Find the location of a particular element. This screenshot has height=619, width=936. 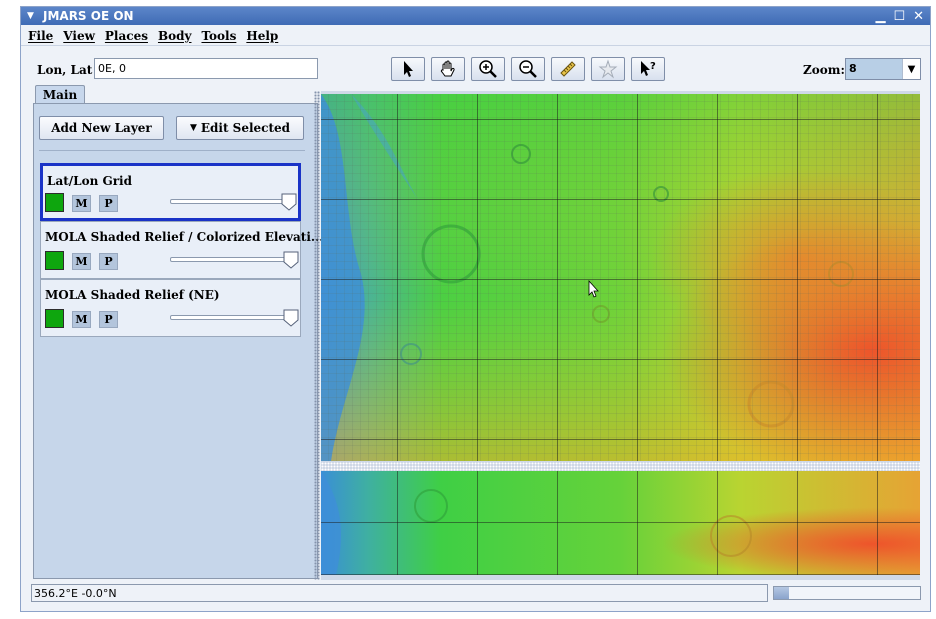

map-toolbar: ? is located at coordinates (528, 69).